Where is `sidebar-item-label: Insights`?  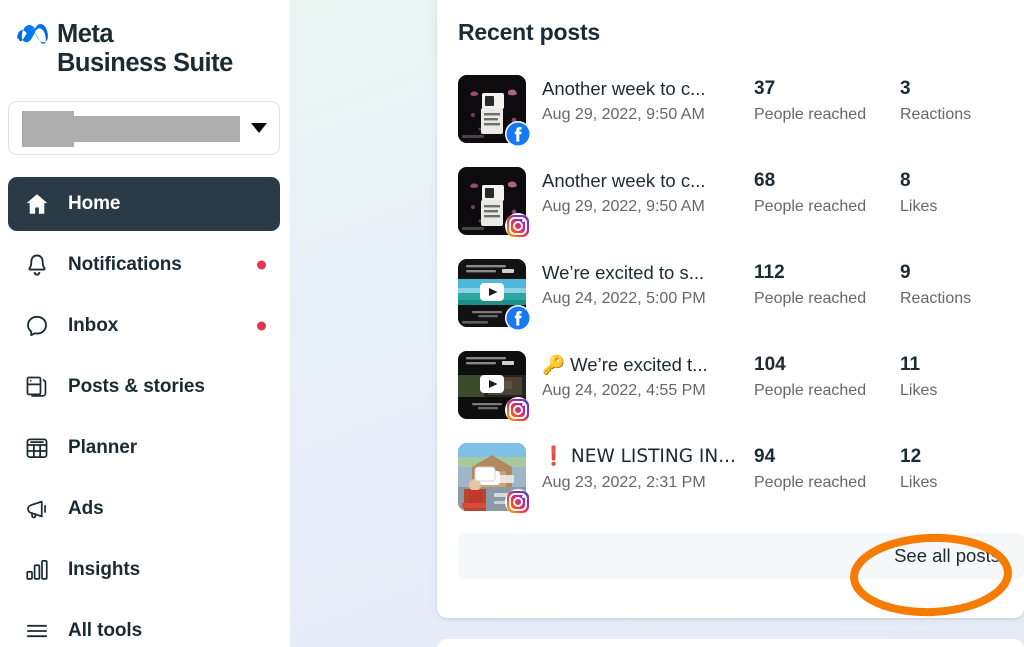 sidebar-item-label: Insights is located at coordinates (104, 569).